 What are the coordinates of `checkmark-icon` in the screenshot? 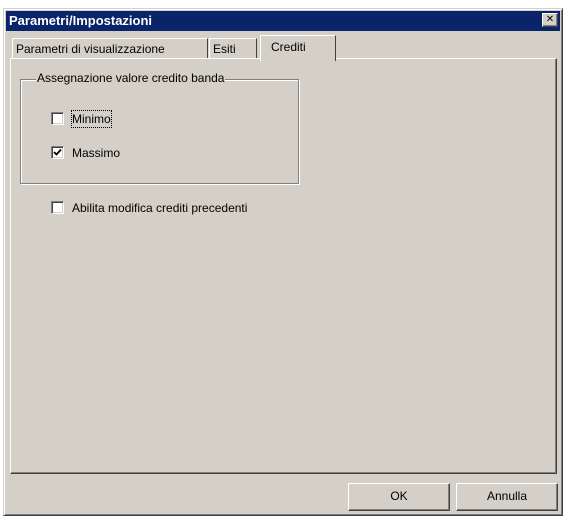 It's located at (57, 152).